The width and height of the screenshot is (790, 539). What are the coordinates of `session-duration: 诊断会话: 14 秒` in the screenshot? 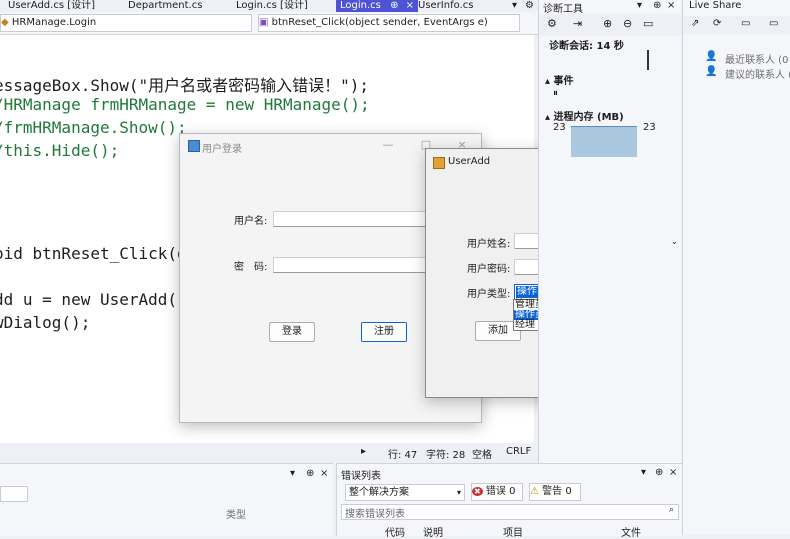 It's located at (586, 46).